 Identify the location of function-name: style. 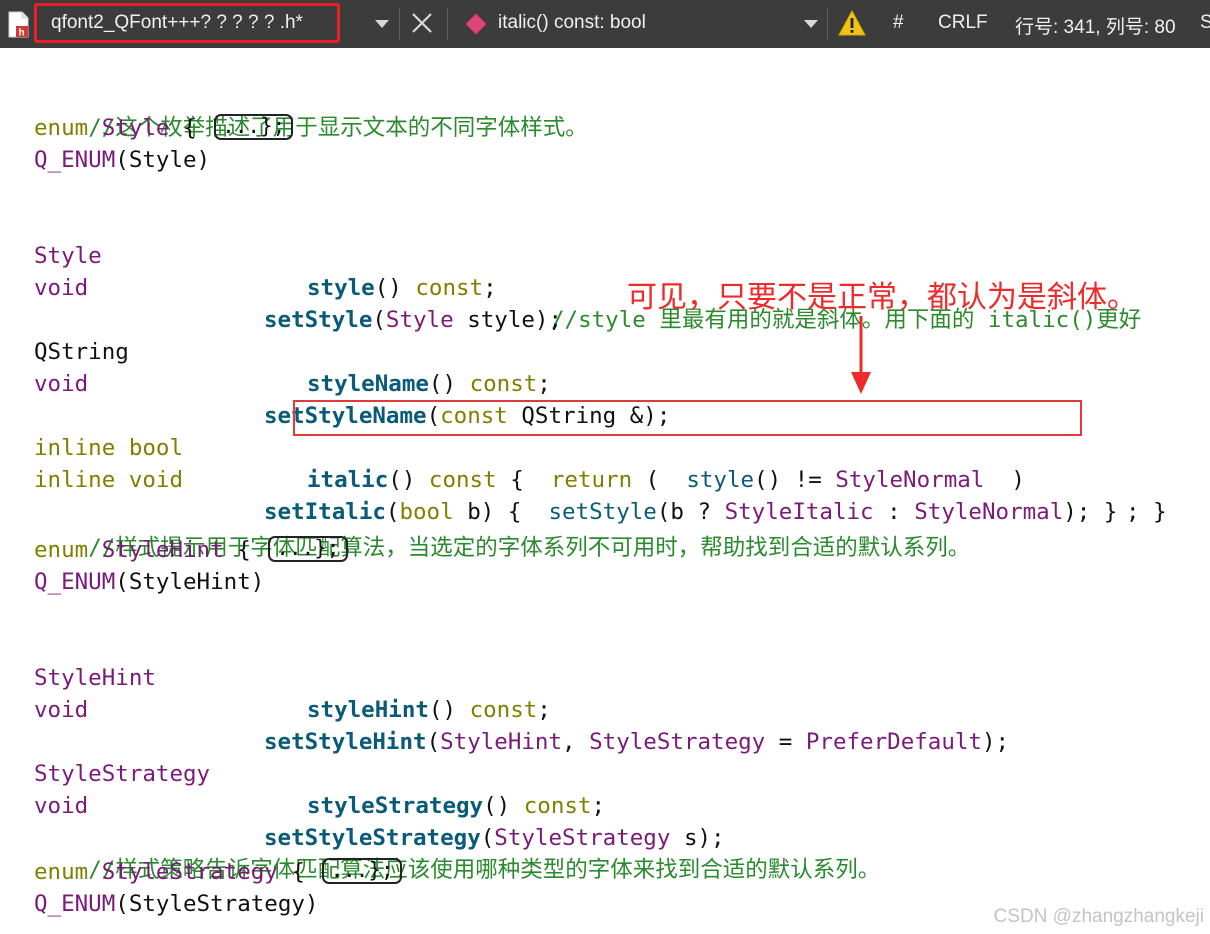
(341, 288).